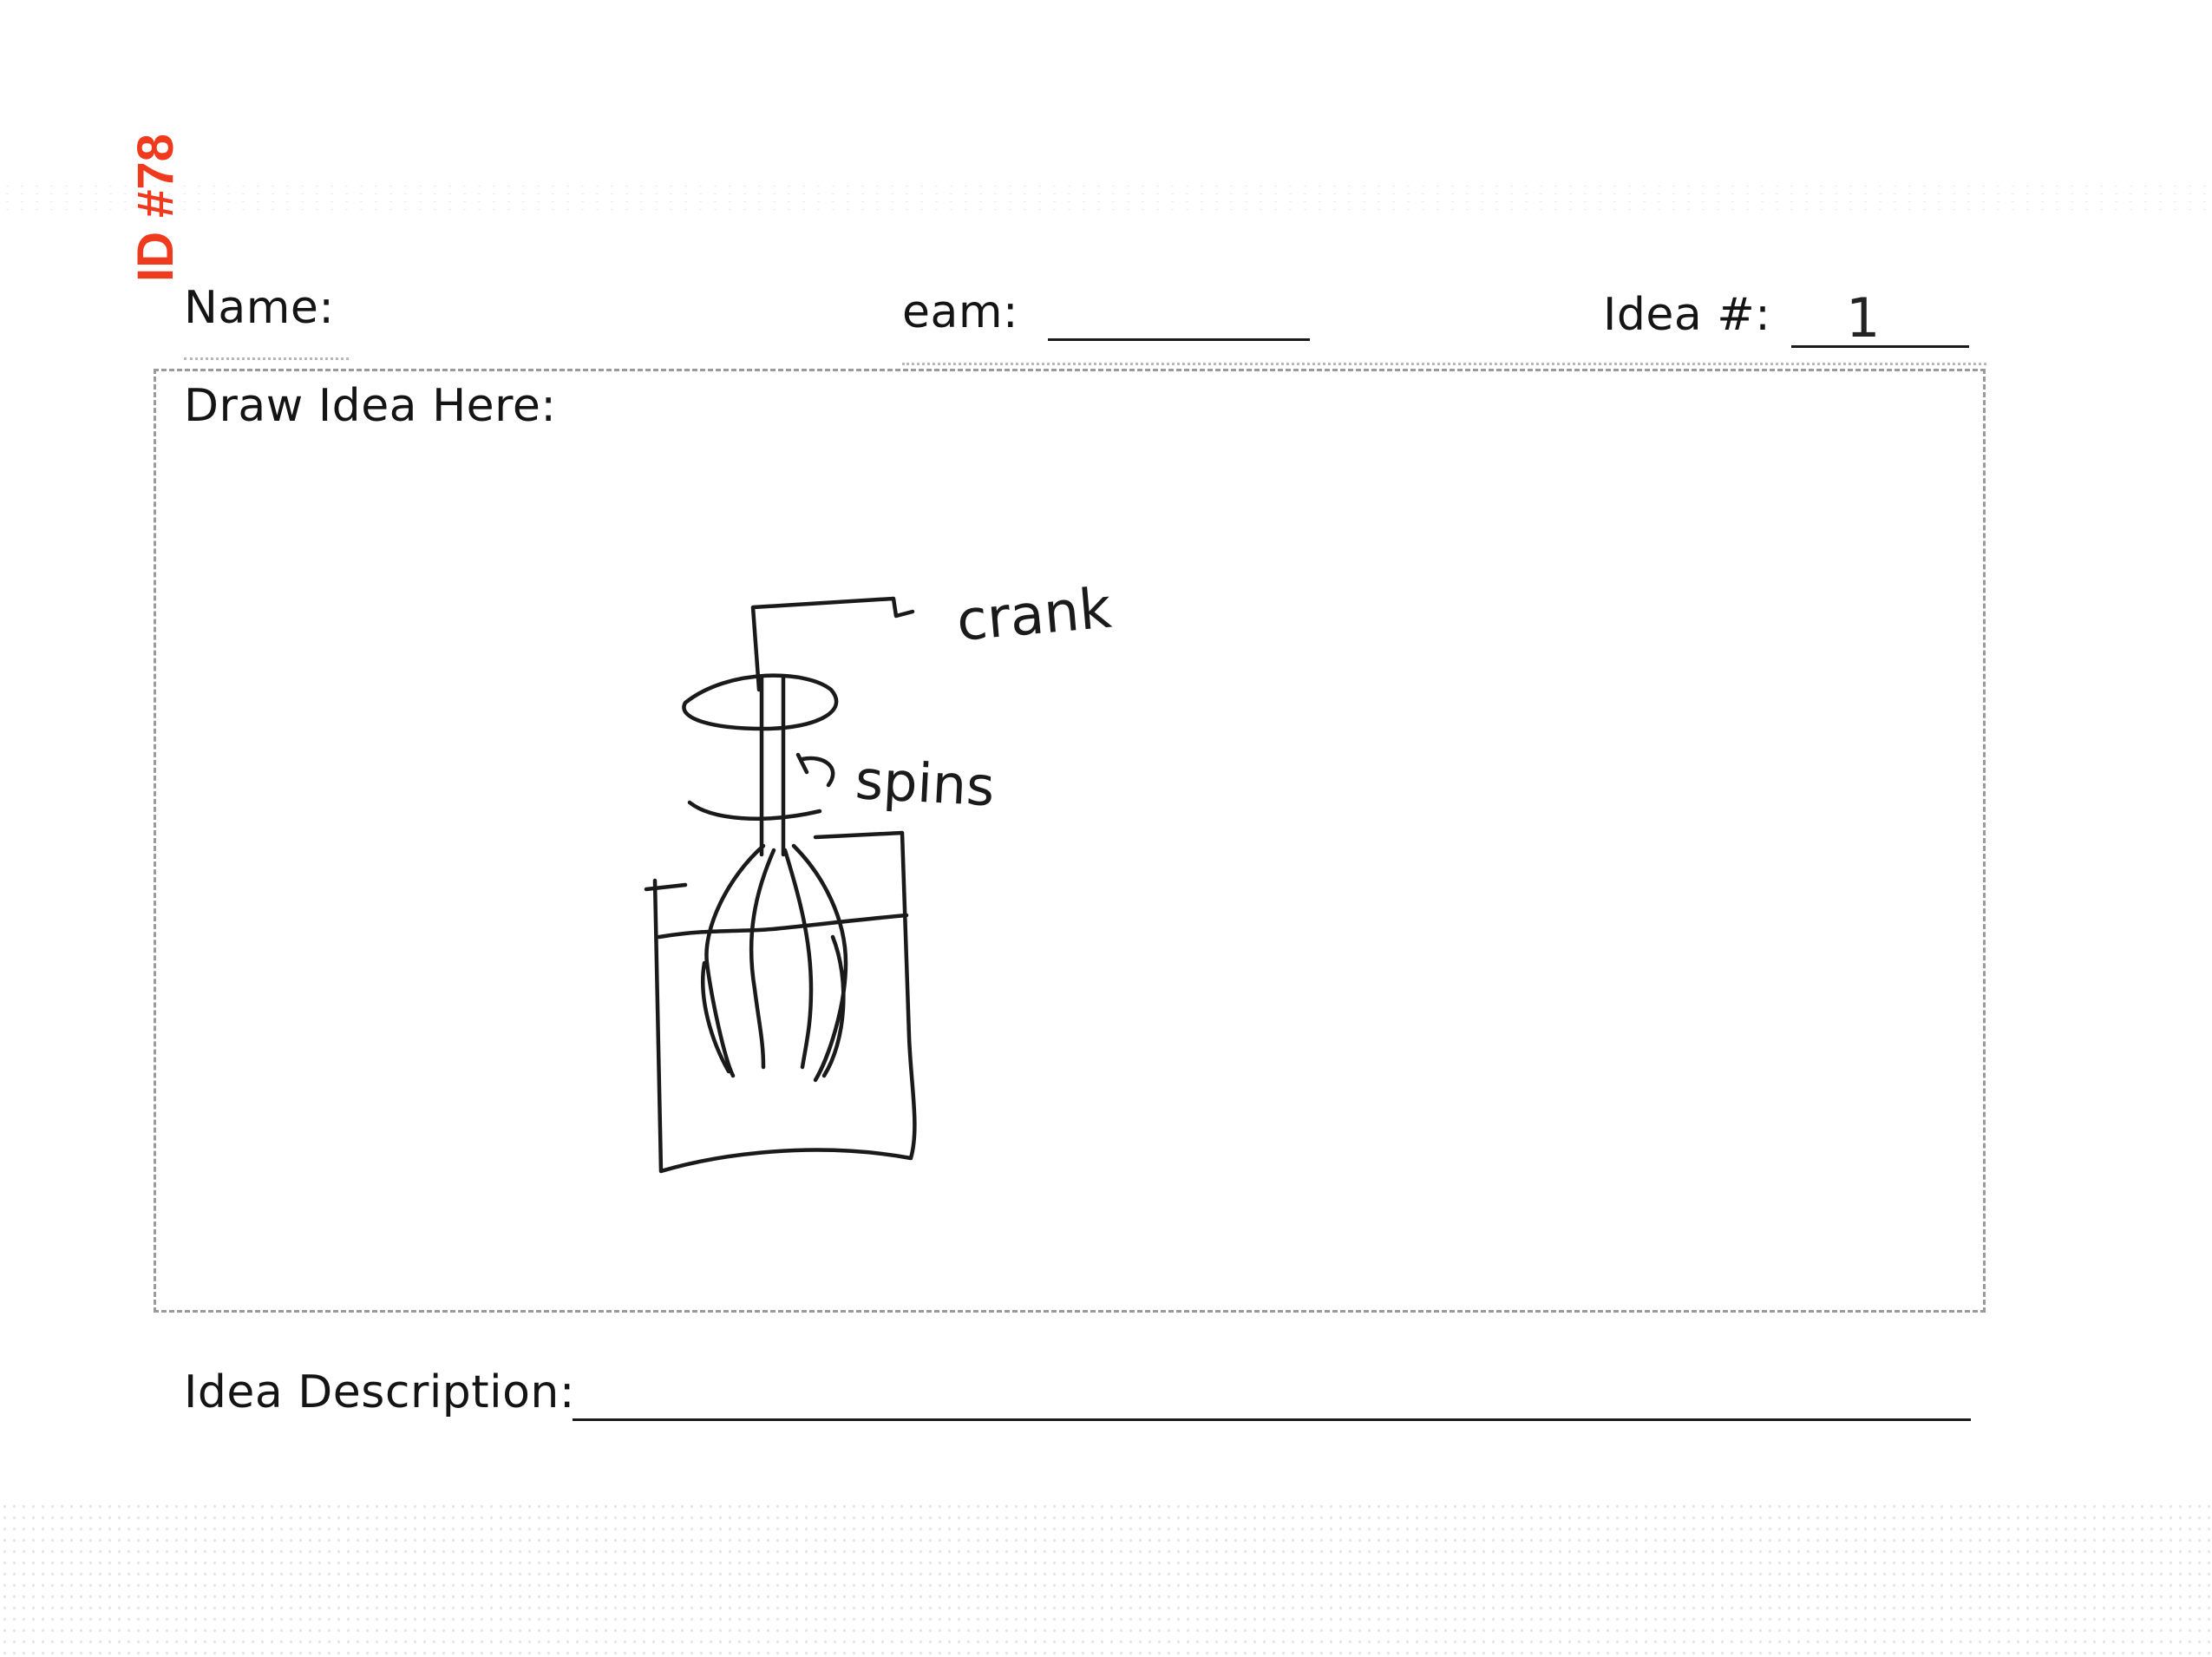 The image size is (2212, 1657). I want to click on idea-description-label: Idea Description:, so click(379, 1392).